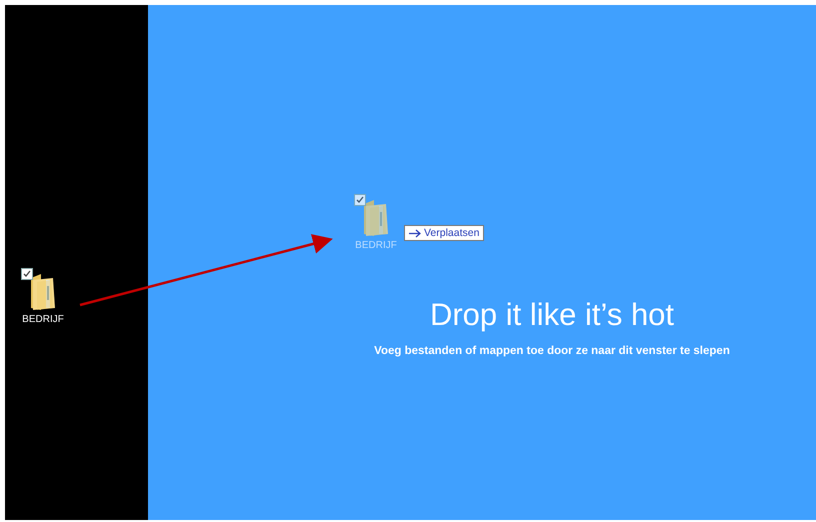  Describe the element at coordinates (552, 315) in the screenshot. I see `drop-title: Drop it like it’s hot` at that location.